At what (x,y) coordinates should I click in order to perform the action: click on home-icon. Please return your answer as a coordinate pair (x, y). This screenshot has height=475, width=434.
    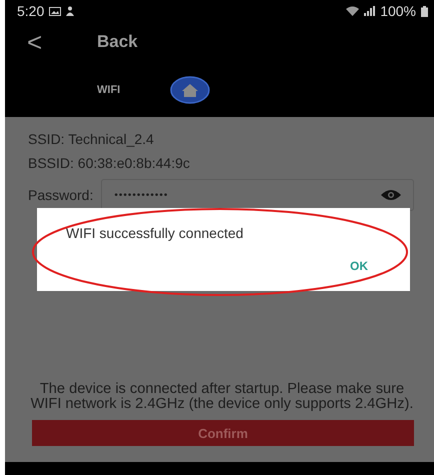
    Looking at the image, I should click on (190, 90).